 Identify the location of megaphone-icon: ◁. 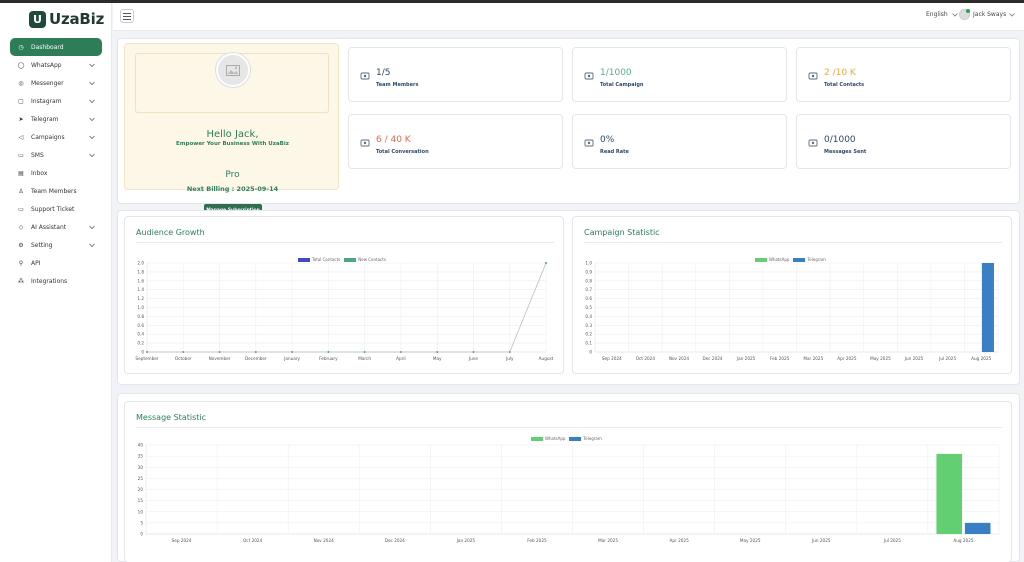
(21, 137).